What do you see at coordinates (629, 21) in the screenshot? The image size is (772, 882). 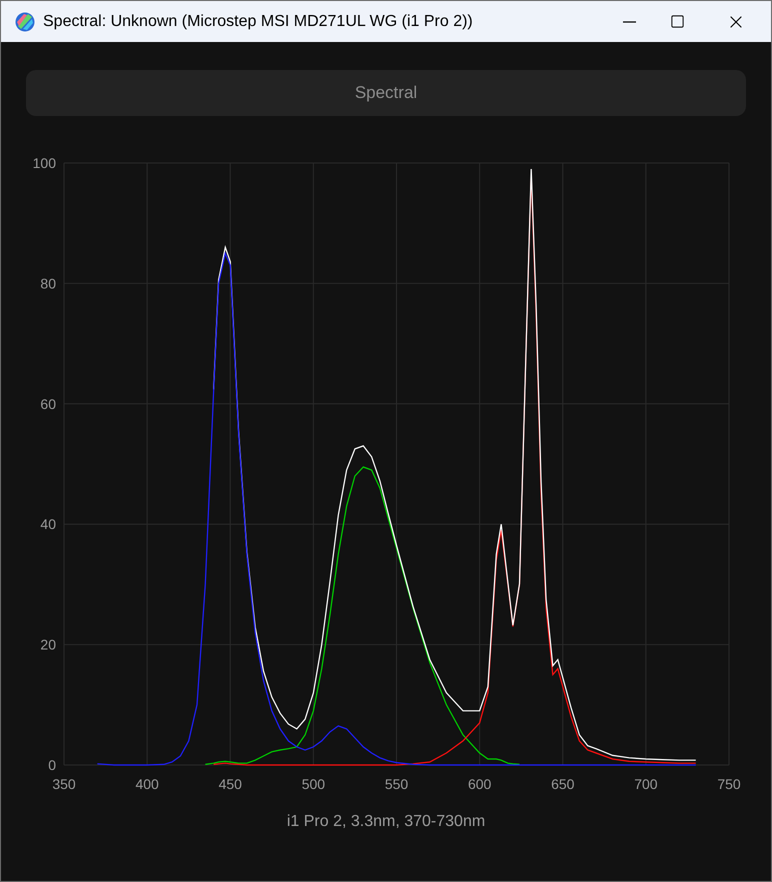 I see `minimize-icon` at bounding box center [629, 21].